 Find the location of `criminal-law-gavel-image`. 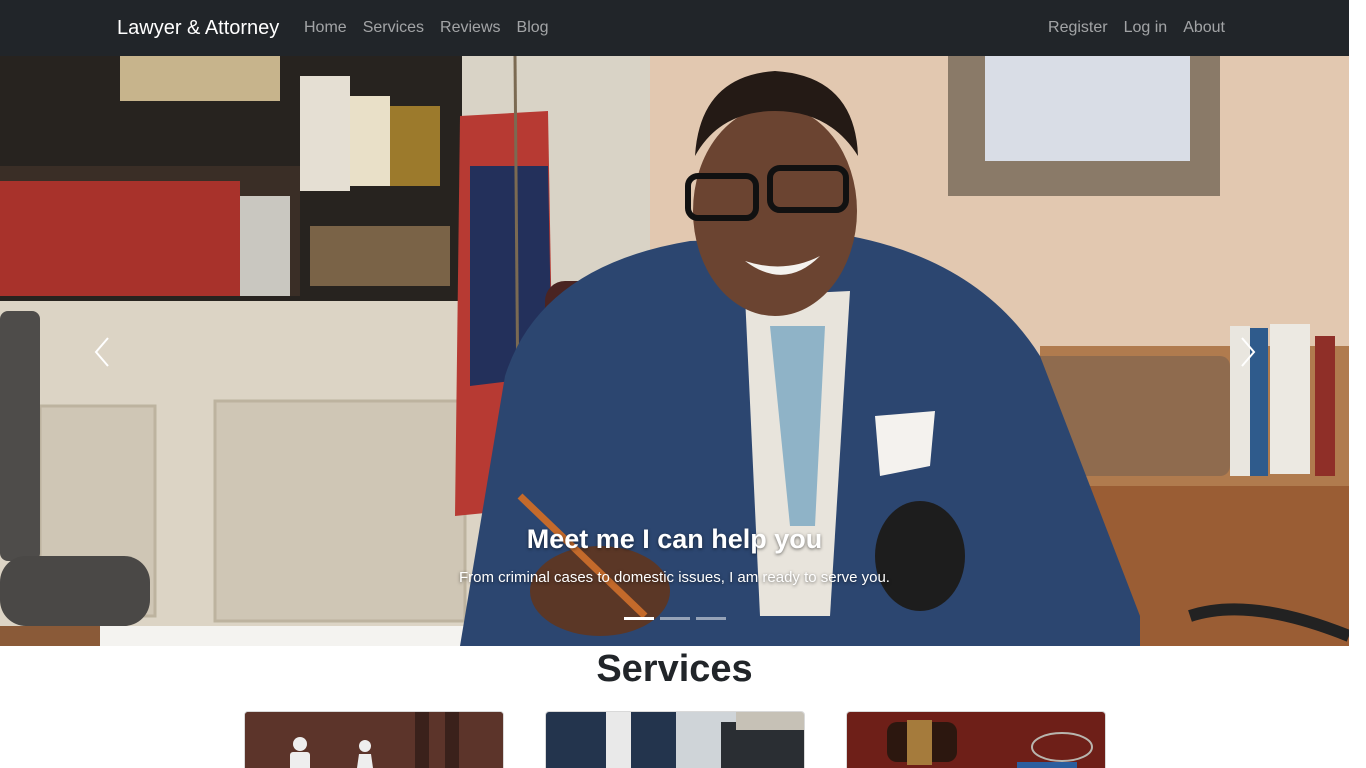

criminal-law-gavel-image is located at coordinates (976, 740).